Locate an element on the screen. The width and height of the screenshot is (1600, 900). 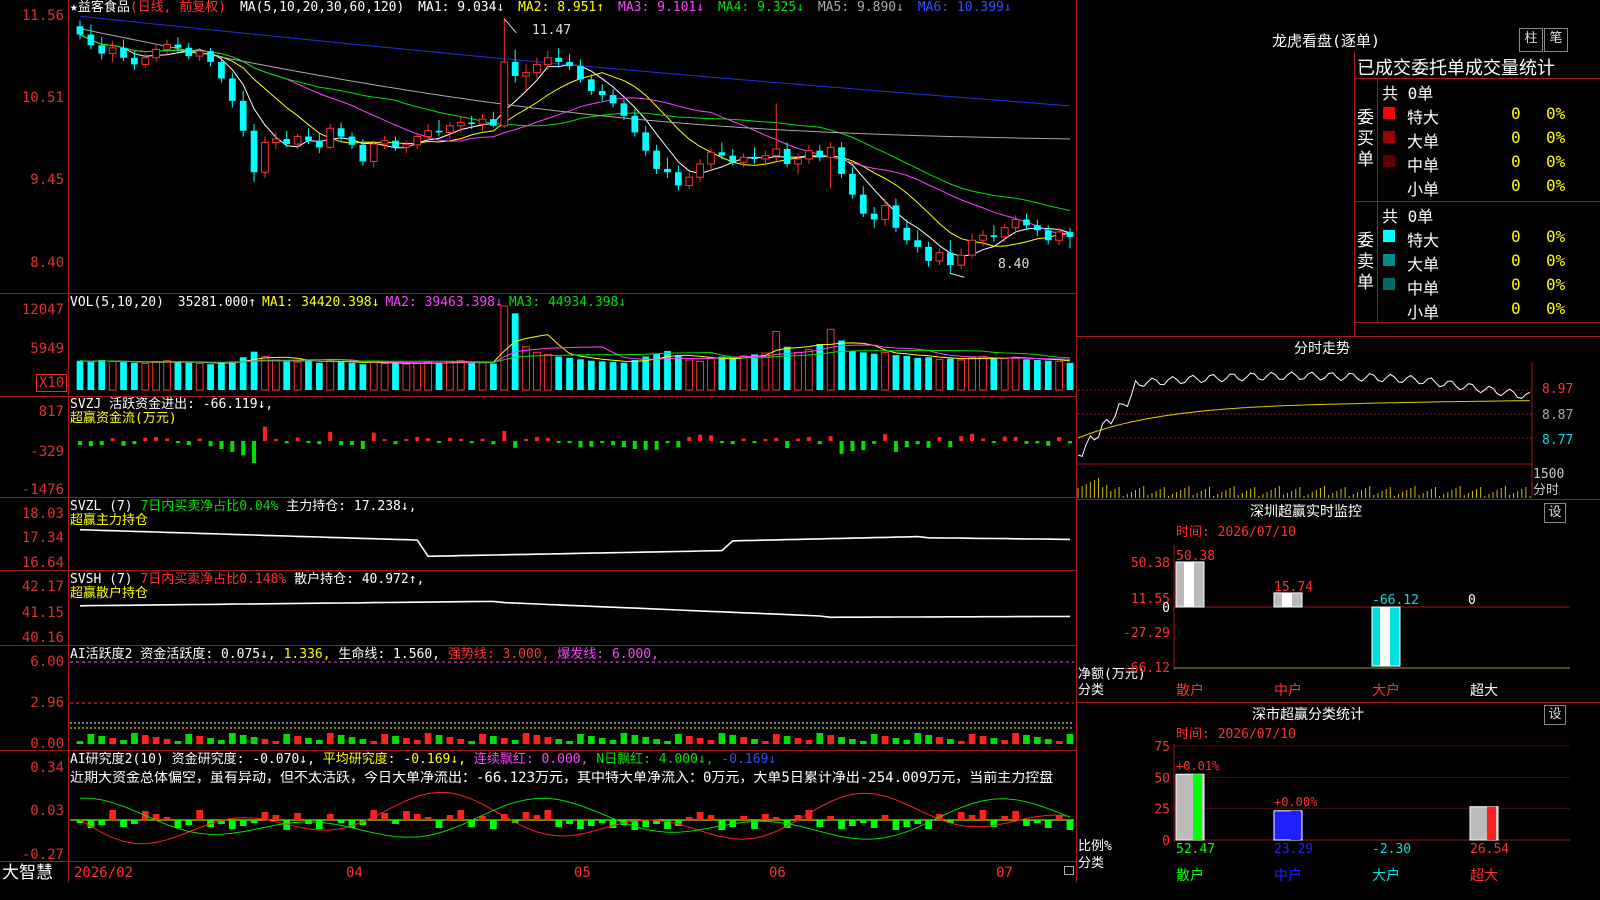
class-category: 散户 is located at coordinates (1190, 875).